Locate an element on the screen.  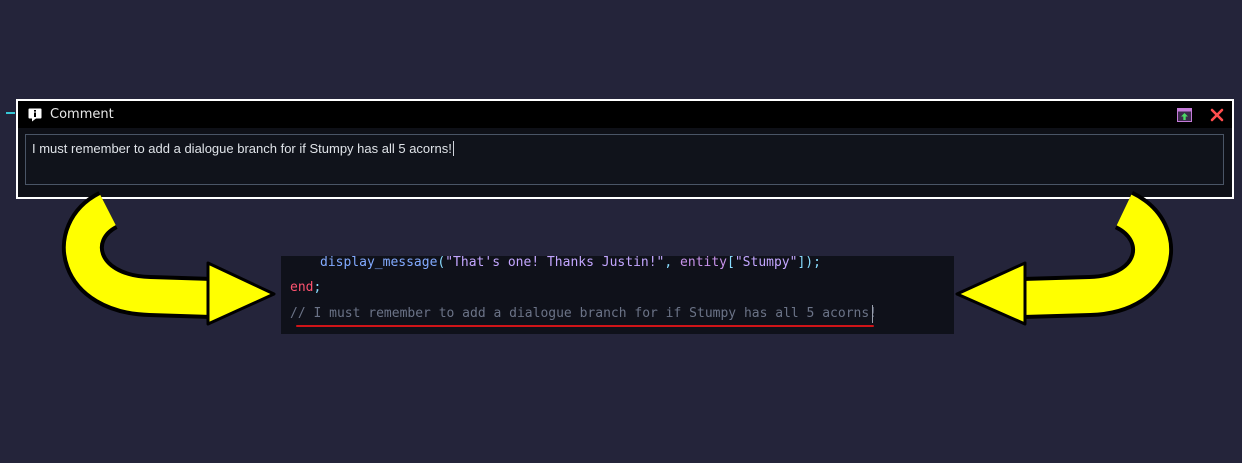
string-literal: "Stumpy" is located at coordinates (766, 262).